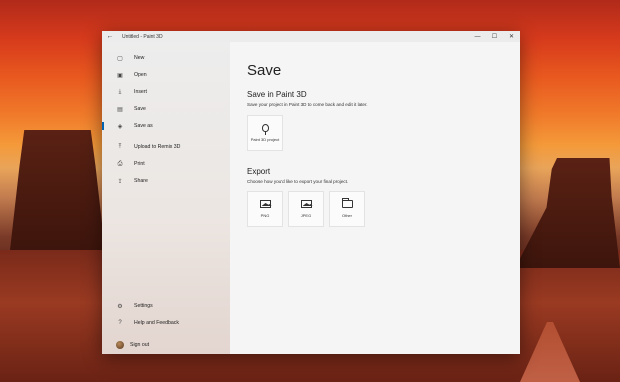  I want to click on save-icon: ▤, so click(120, 109).